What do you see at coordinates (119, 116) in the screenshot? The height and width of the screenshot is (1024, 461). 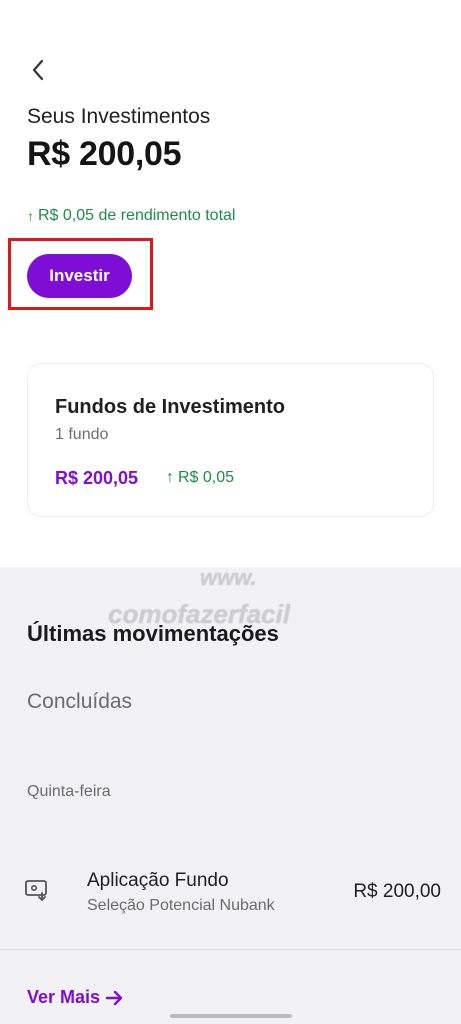 I see `page-subtitle: Seus Investimentos` at bounding box center [119, 116].